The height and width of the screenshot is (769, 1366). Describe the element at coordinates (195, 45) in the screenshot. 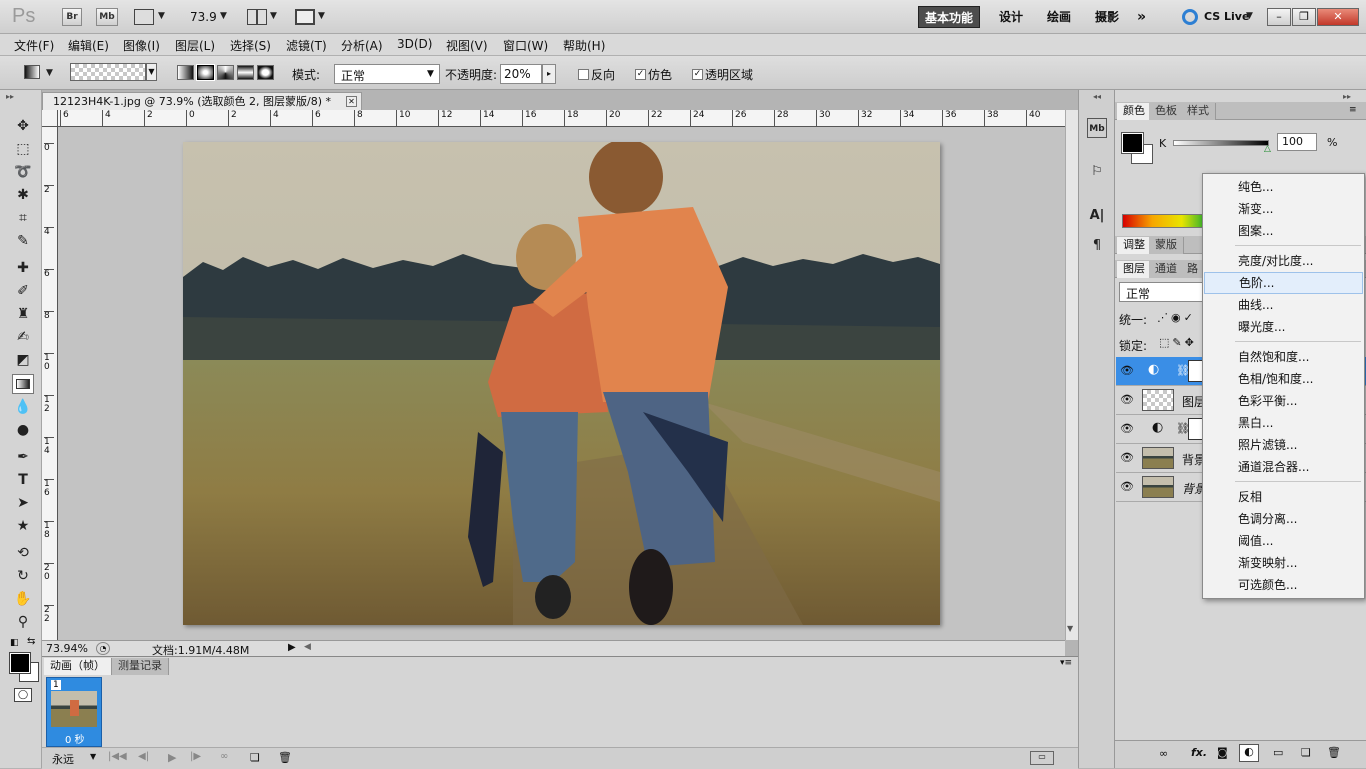

I see `menu-layer: 图层(L)` at that location.